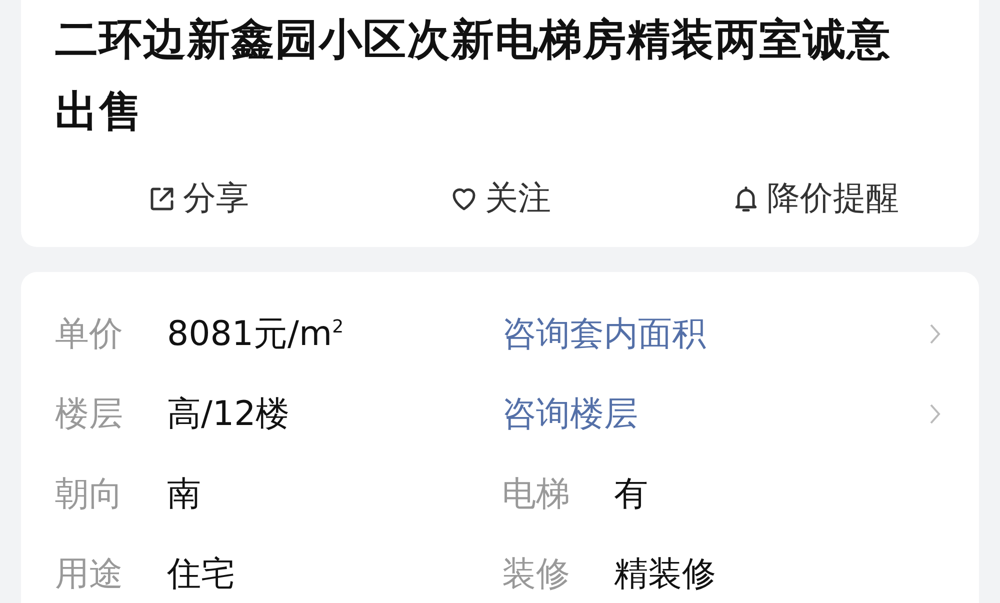 The image size is (1000, 603). I want to click on field-value: 8081元/m$^{2}$, so click(255, 334).